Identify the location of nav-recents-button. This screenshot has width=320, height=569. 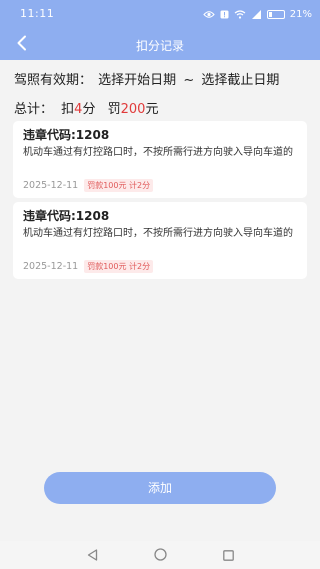
(228, 555).